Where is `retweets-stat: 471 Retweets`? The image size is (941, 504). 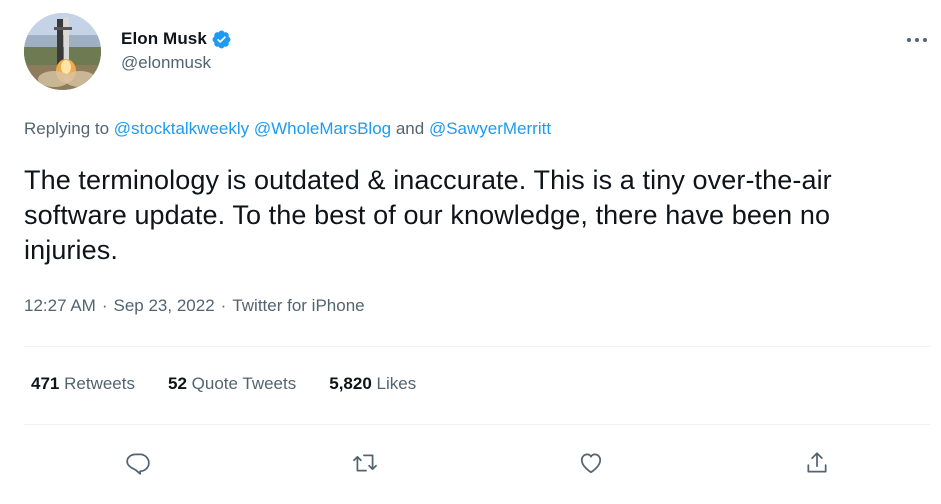
retweets-stat: 471 Retweets is located at coordinates (83, 384).